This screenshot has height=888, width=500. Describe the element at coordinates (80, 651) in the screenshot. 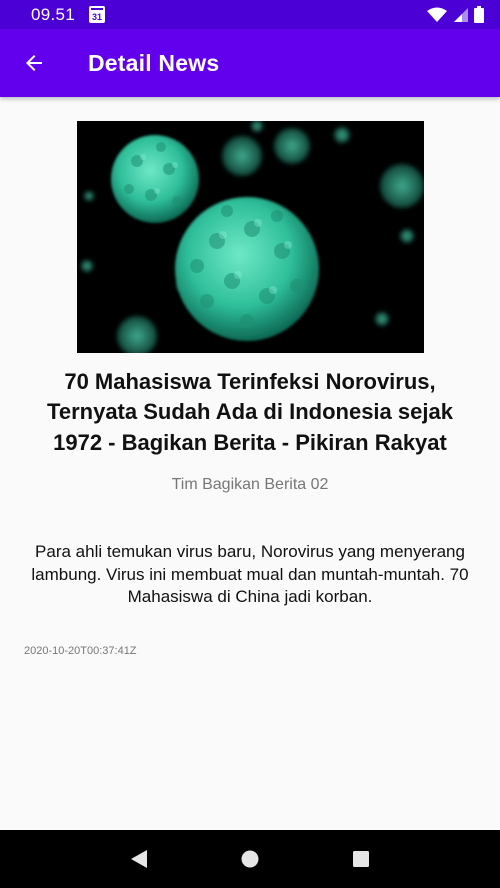

I see `news-published-at: 2020-10-20T00:37:41Z` at that location.